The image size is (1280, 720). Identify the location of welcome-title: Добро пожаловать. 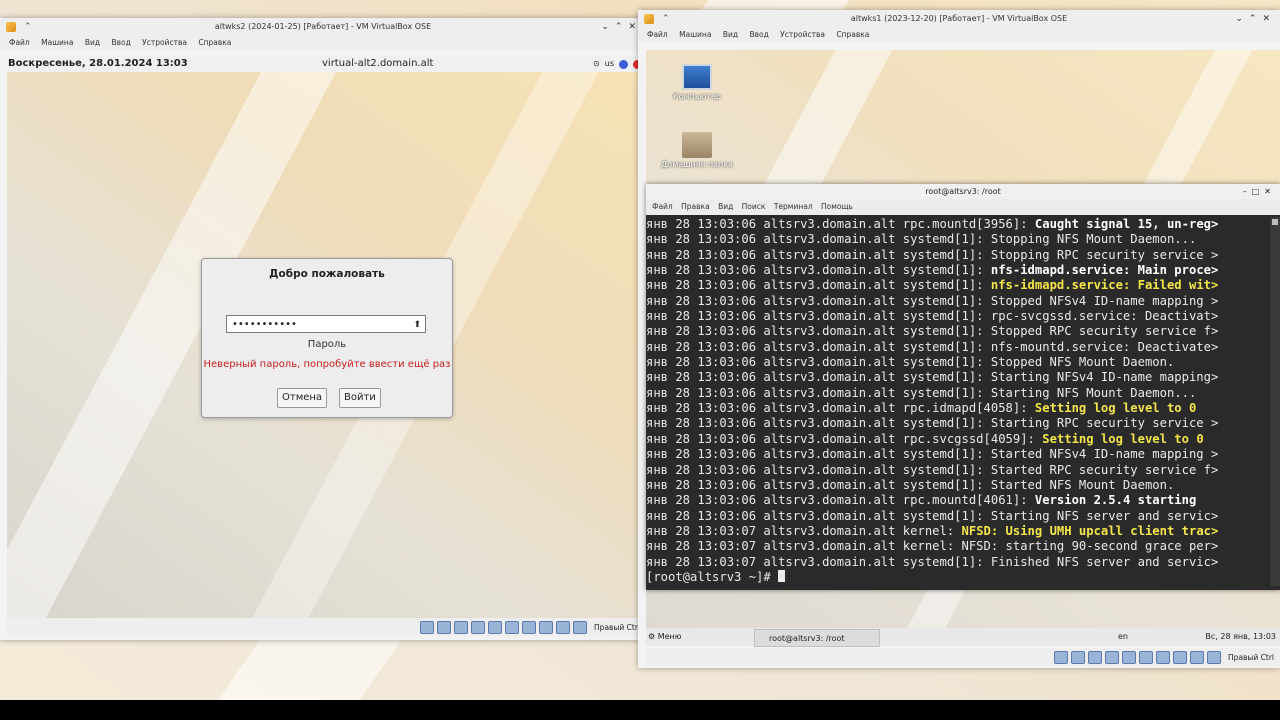
(327, 274).